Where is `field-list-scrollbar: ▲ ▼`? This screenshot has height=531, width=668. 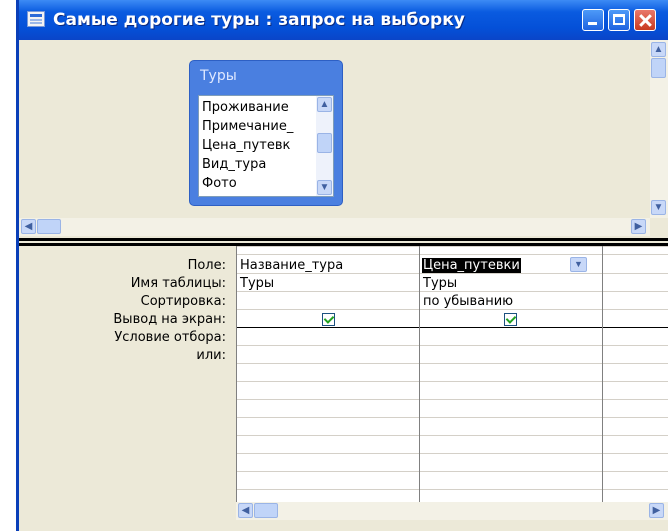 field-list-scrollbar: ▲ ▼ is located at coordinates (324, 146).